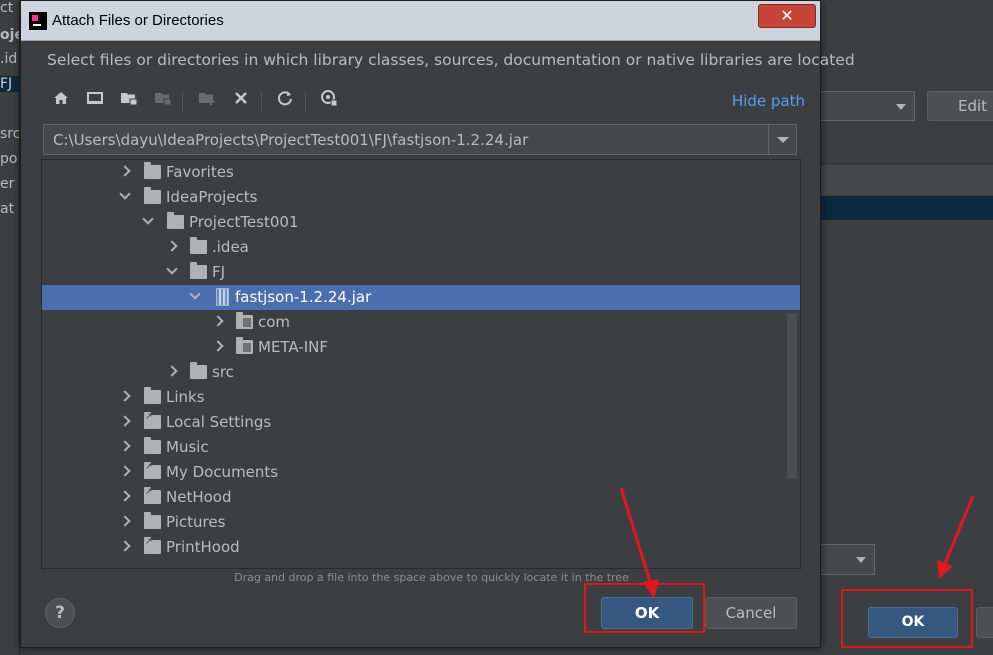 The width and height of the screenshot is (993, 655). I want to click on bg-fragment-selected: FJ, so click(9, 84).